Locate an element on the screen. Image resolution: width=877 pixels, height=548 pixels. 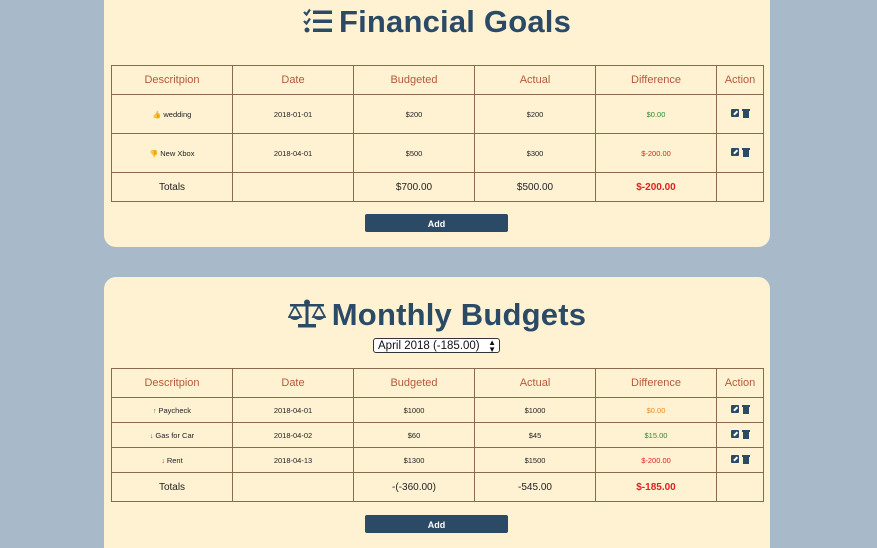
budgeted-cell: $1300 is located at coordinates (414, 460).